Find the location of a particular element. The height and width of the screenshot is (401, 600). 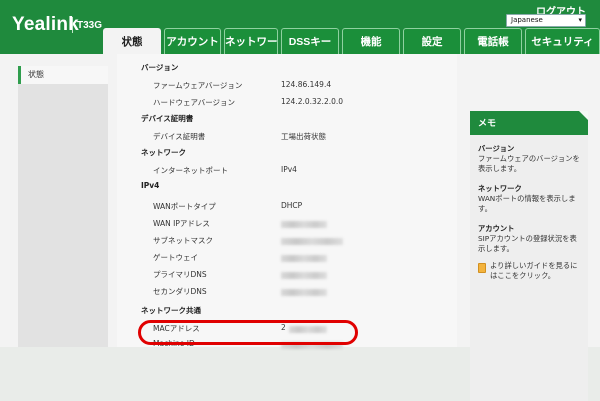

main-tabs: 状態 アカウント ネットワーク DSSキー 機能 設定 電話帳 セキュリティ is located at coordinates (350, 41).